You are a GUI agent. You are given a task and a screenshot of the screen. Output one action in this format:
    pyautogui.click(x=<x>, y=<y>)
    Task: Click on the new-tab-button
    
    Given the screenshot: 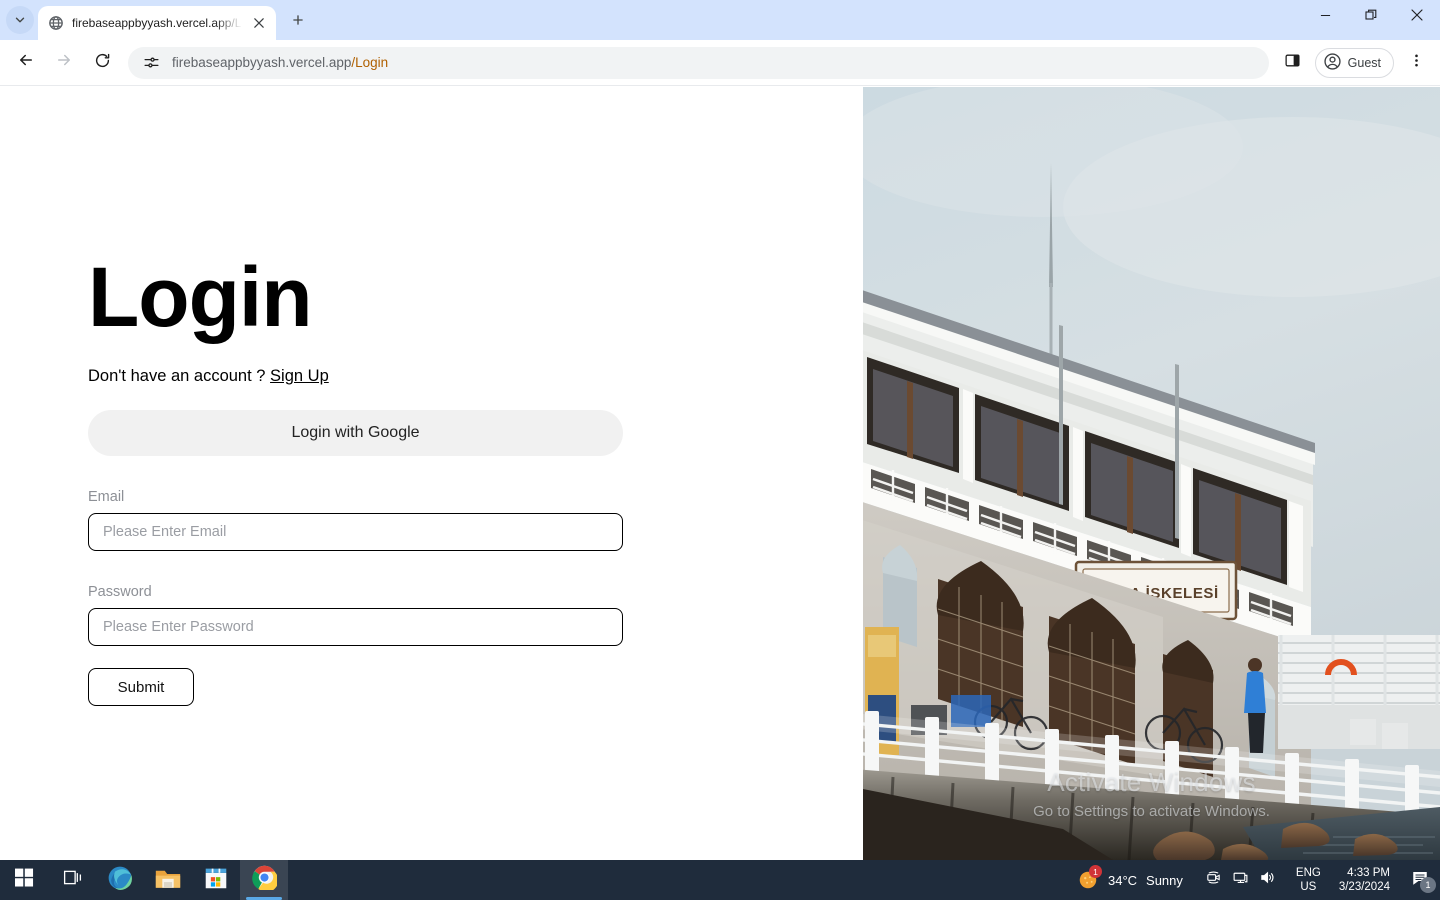 What is the action you would take?
    pyautogui.click(x=298, y=22)
    